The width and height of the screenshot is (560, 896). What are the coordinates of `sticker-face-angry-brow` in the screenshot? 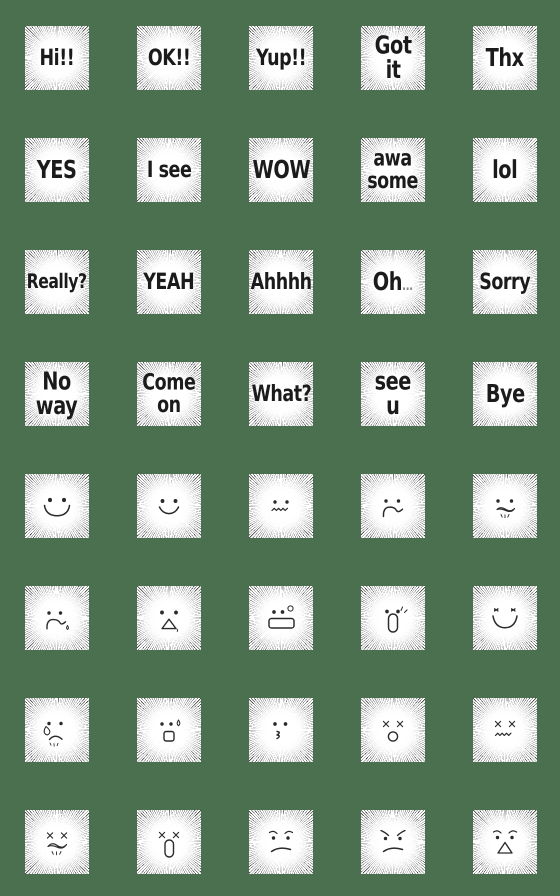 It's located at (393, 842).